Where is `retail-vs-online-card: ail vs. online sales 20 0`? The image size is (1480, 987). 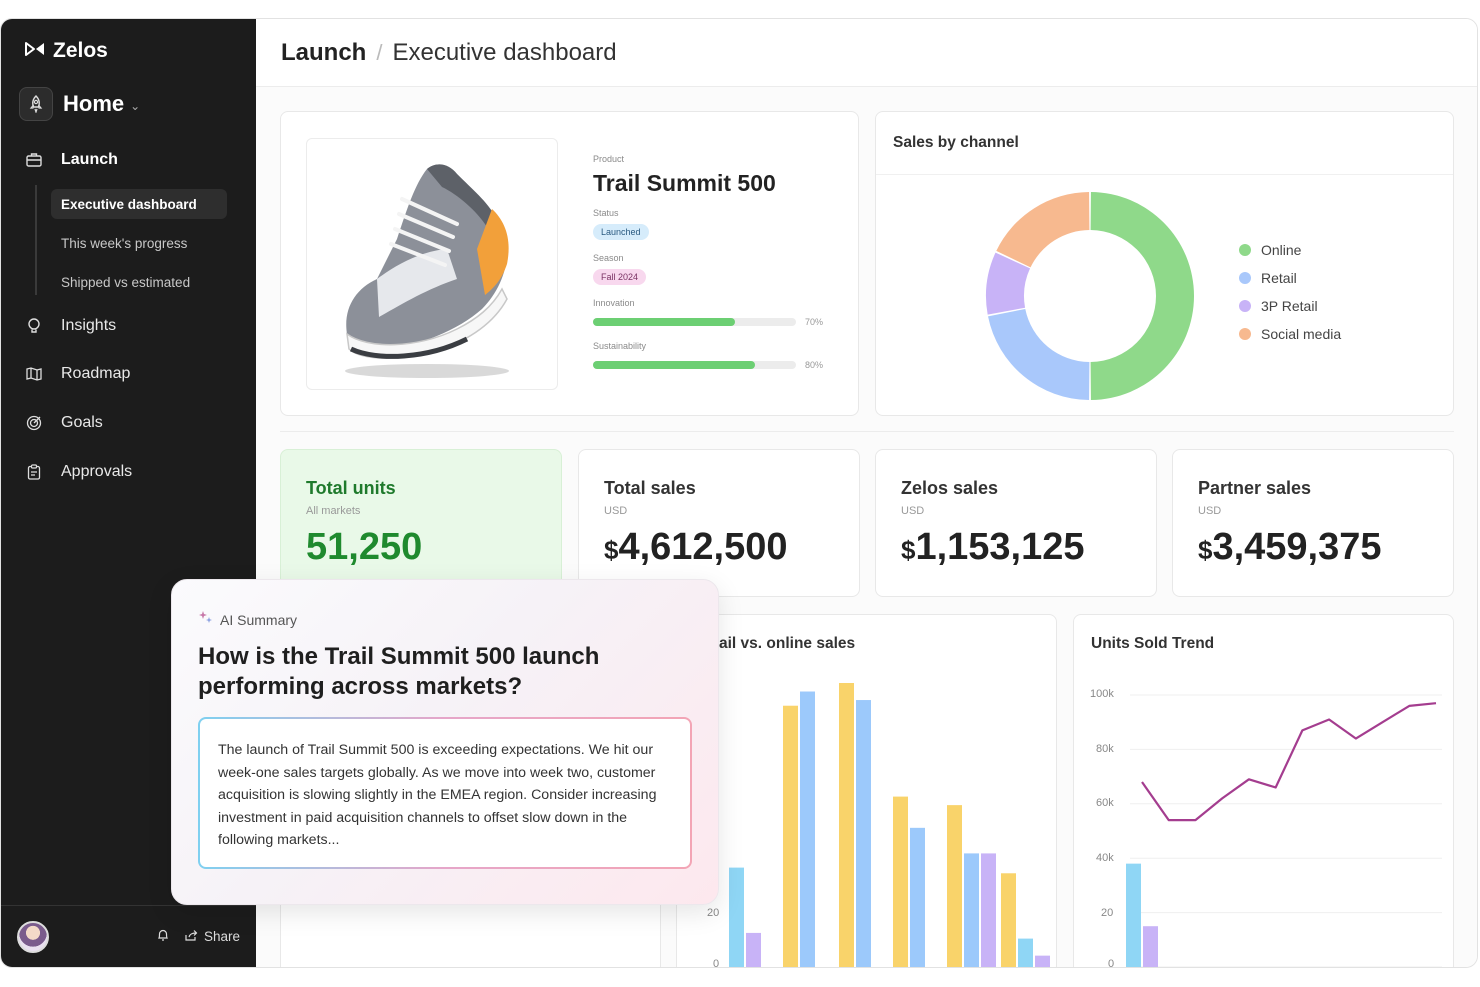 retail-vs-online-card: ail vs. online sales 20 0 is located at coordinates (866, 790).